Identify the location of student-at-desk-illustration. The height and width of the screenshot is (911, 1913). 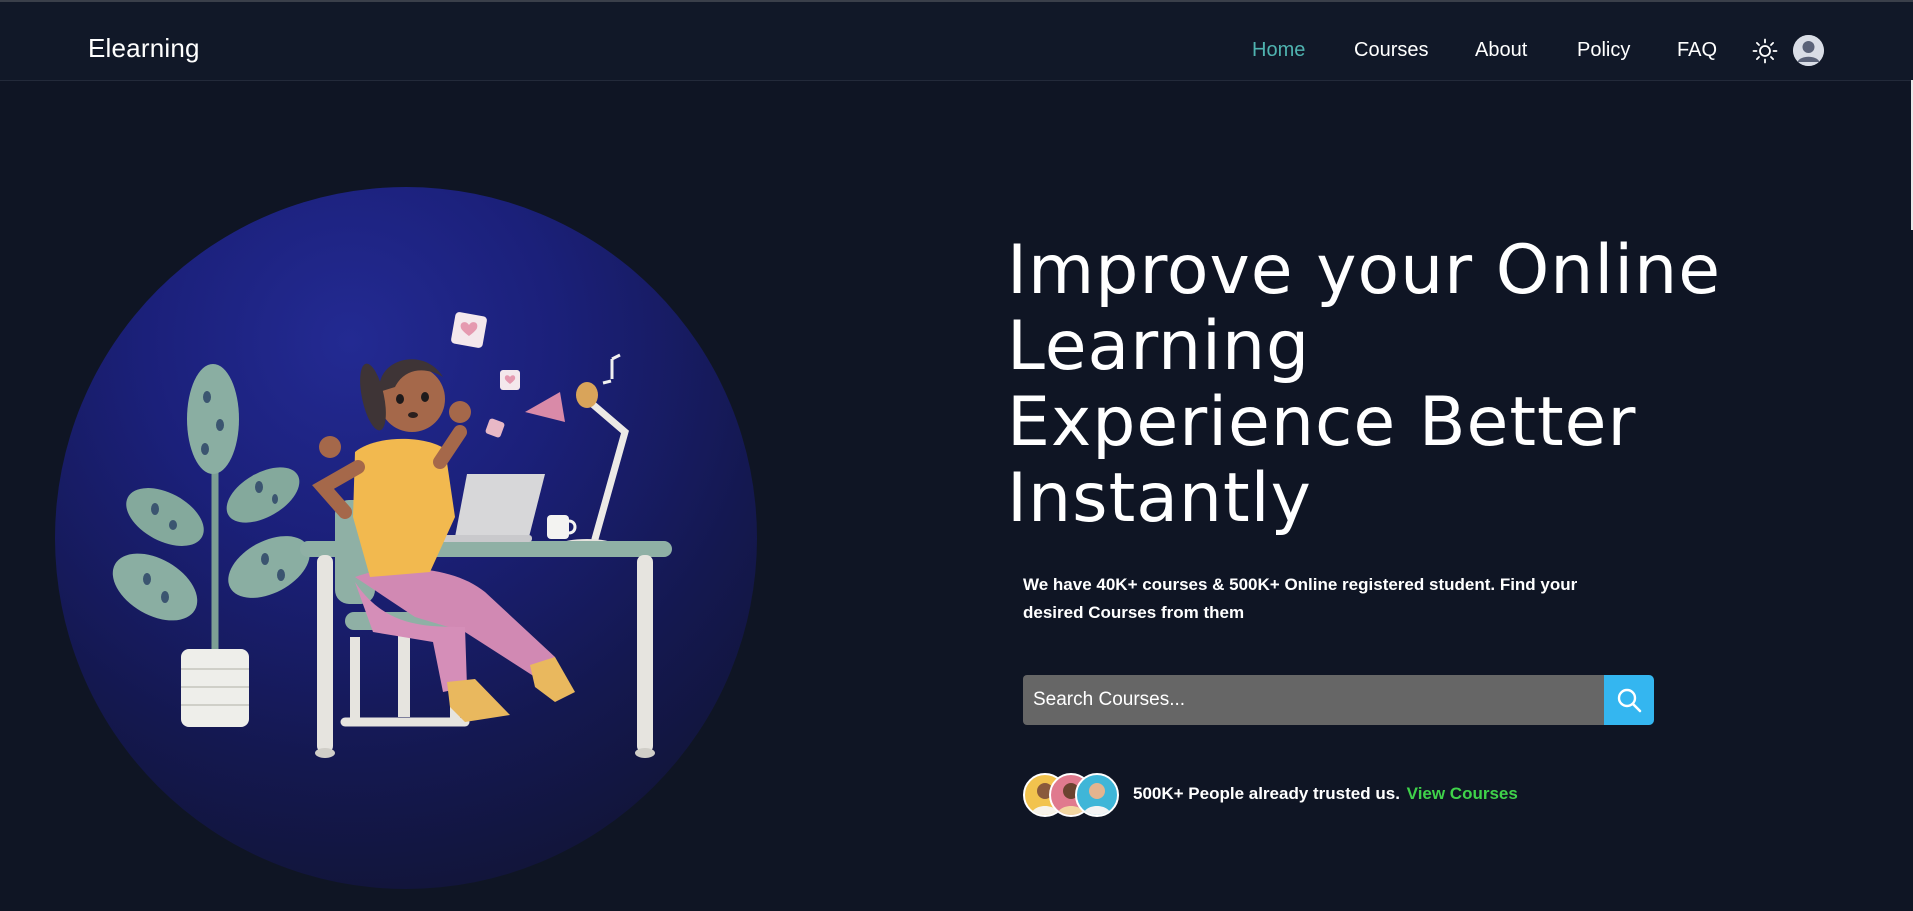
(392, 535).